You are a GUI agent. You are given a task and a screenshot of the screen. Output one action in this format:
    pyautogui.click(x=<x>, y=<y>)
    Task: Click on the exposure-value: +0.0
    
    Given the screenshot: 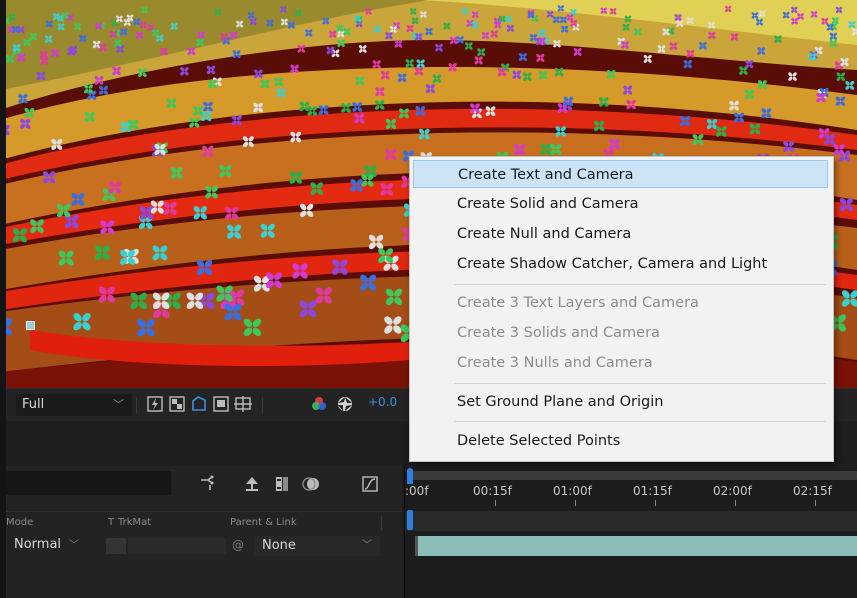 What is the action you would take?
    pyautogui.click(x=382, y=402)
    